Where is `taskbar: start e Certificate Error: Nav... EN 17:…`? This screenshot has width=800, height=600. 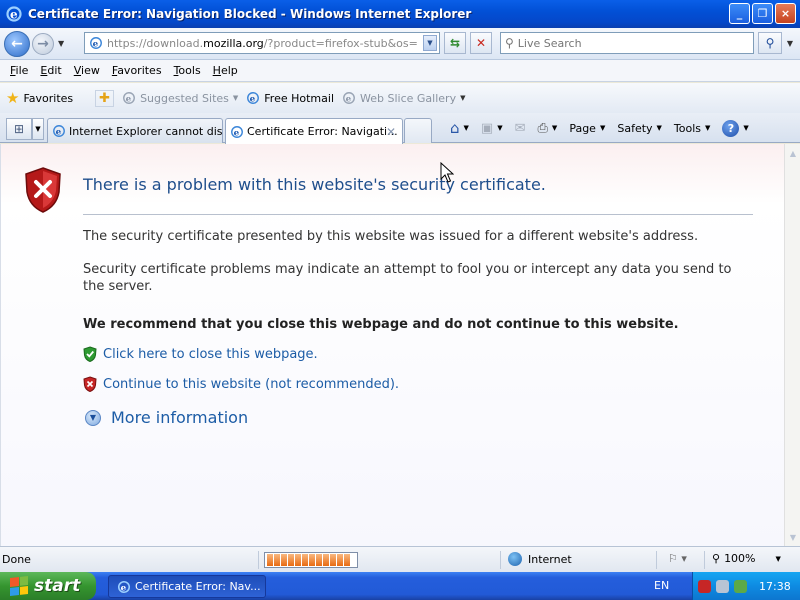
taskbar: start e Certificate Error: Nav... EN 17:… is located at coordinates (400, 586).